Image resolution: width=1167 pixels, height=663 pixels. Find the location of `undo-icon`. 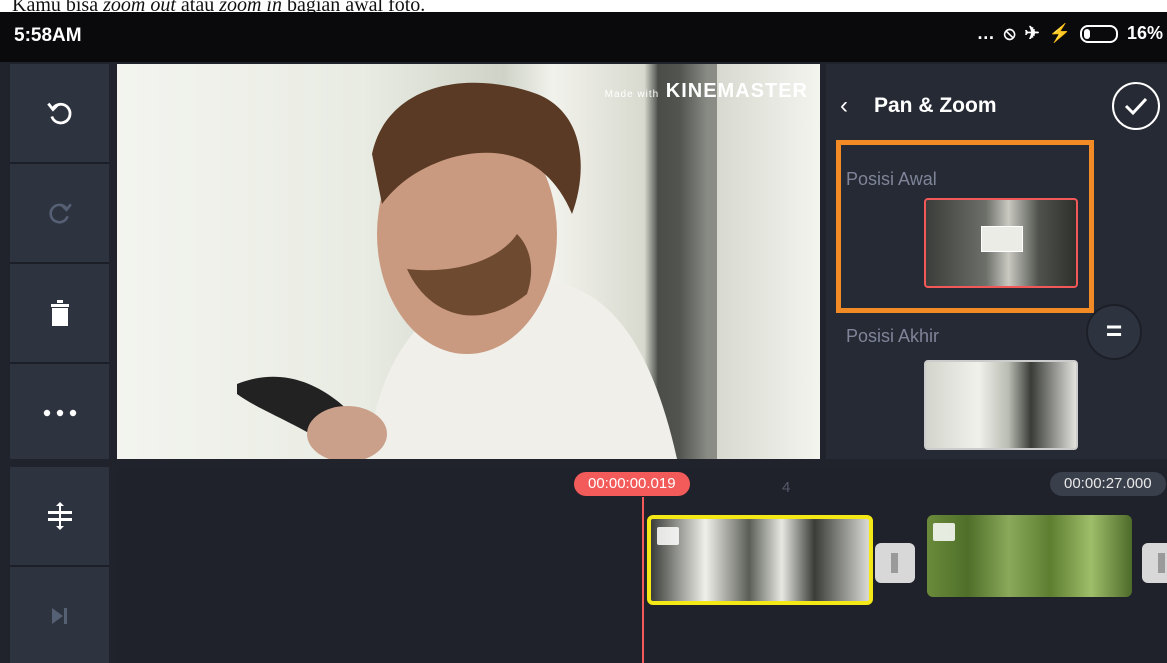

undo-icon is located at coordinates (58, 113).